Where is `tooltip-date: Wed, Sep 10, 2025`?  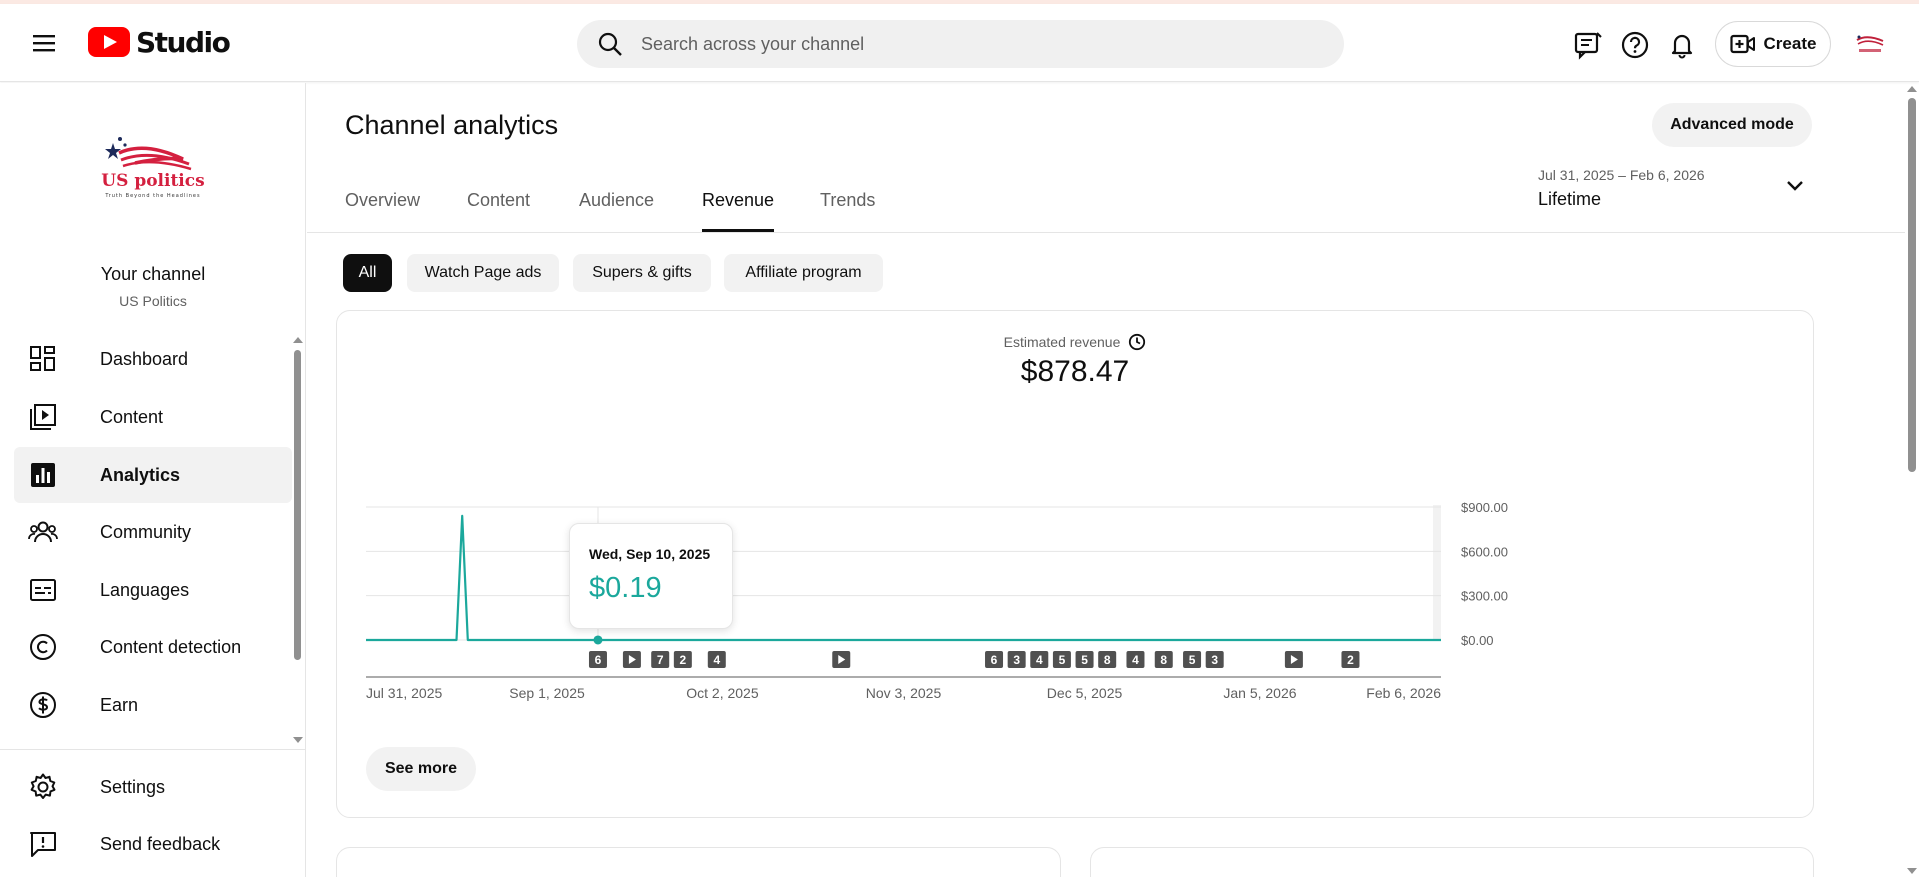
tooltip-date: Wed, Sep 10, 2025 is located at coordinates (650, 554).